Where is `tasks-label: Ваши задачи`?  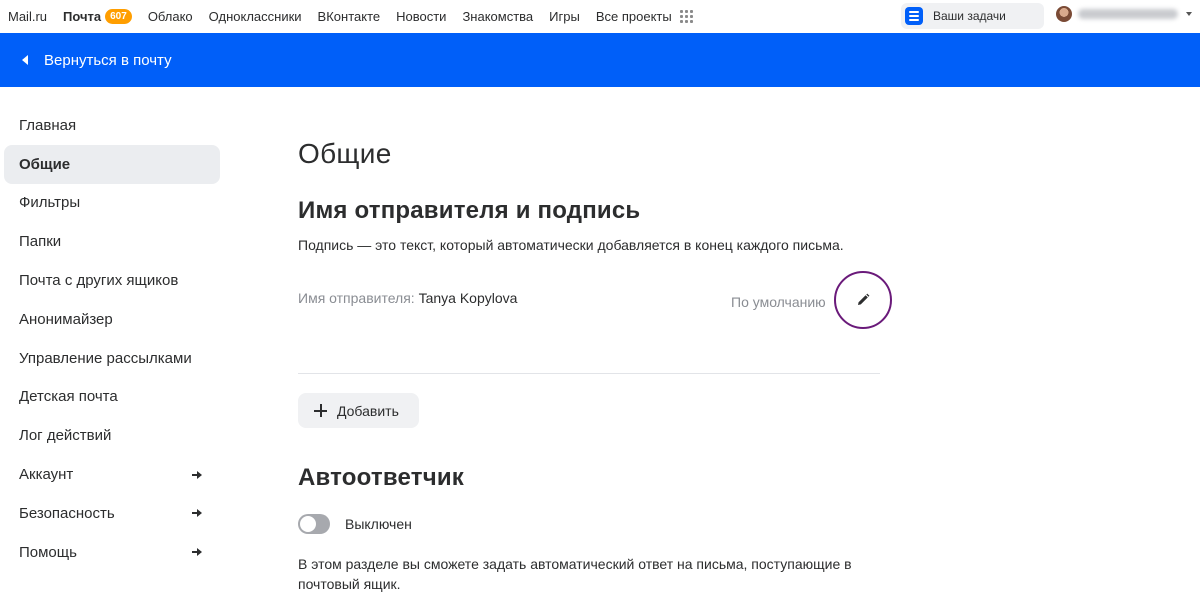 tasks-label: Ваши задачи is located at coordinates (969, 16).